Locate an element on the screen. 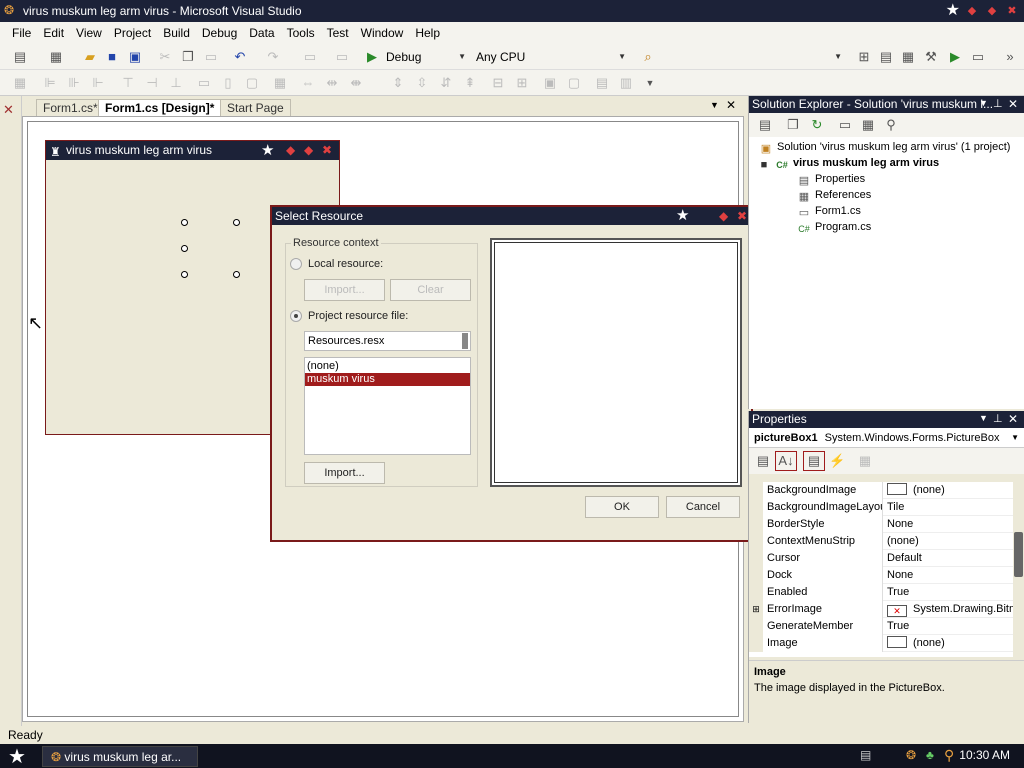 This screenshot has width=1024, height=768. align-bottoms-icon: ⊥ is located at coordinates (176, 83).